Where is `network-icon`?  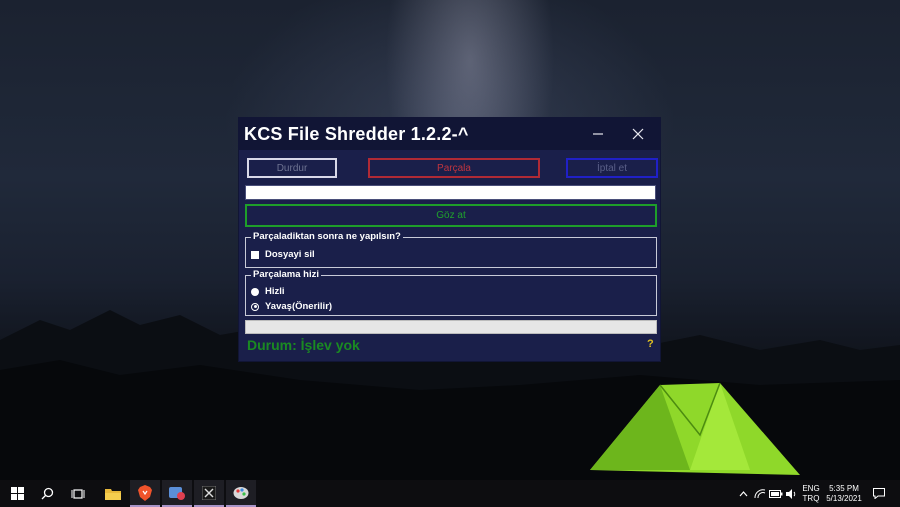
network-icon is located at coordinates (760, 493).